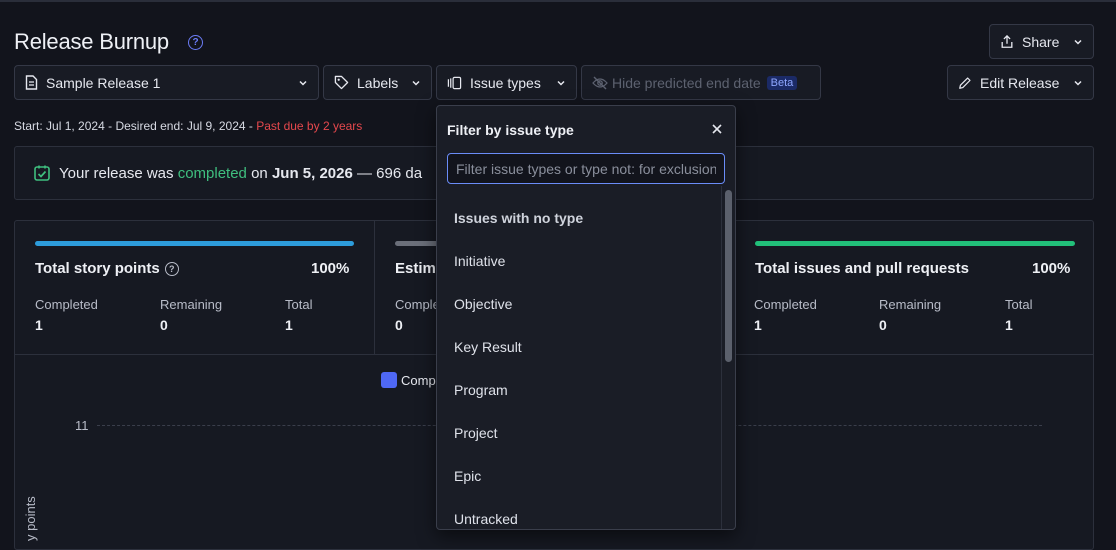  What do you see at coordinates (212, 173) in the screenshot?
I see `banner-status: completed` at bounding box center [212, 173].